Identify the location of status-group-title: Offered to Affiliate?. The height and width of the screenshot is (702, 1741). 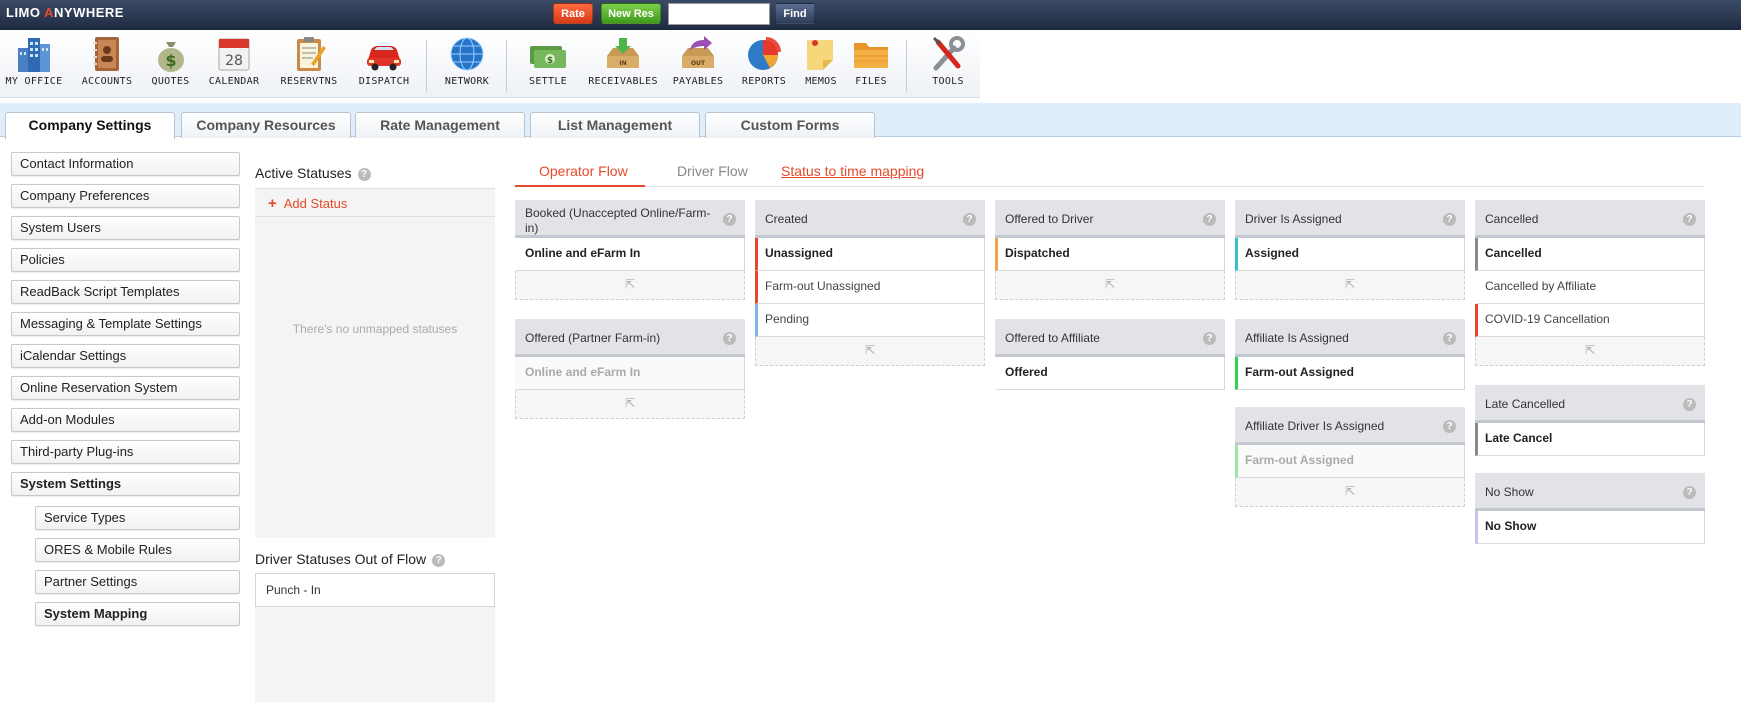
(1110, 338).